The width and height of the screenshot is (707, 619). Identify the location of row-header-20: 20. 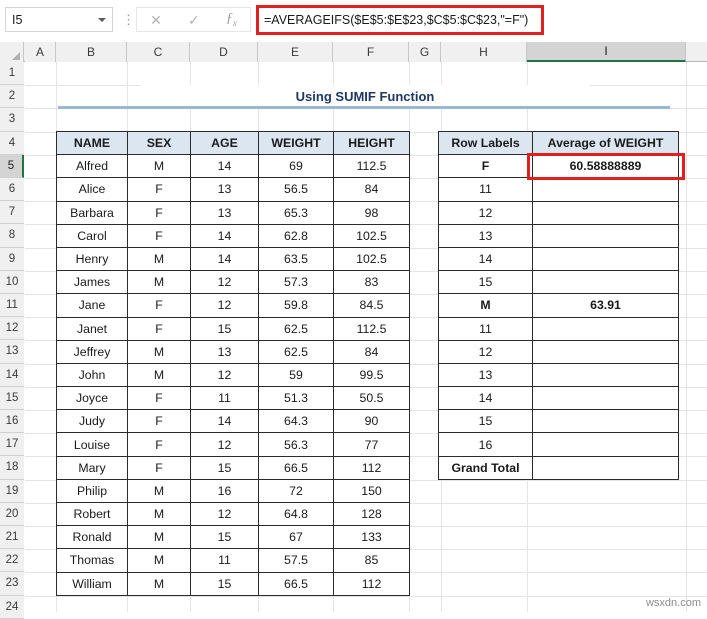
(12, 514).